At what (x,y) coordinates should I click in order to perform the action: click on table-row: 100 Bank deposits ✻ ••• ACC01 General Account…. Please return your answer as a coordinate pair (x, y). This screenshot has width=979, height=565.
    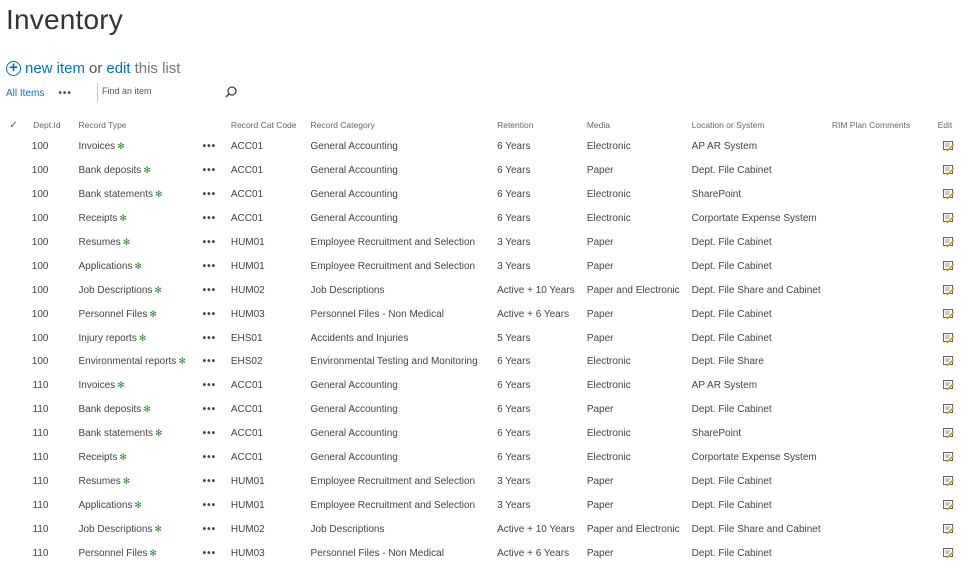
    Looking at the image, I should click on (485, 171).